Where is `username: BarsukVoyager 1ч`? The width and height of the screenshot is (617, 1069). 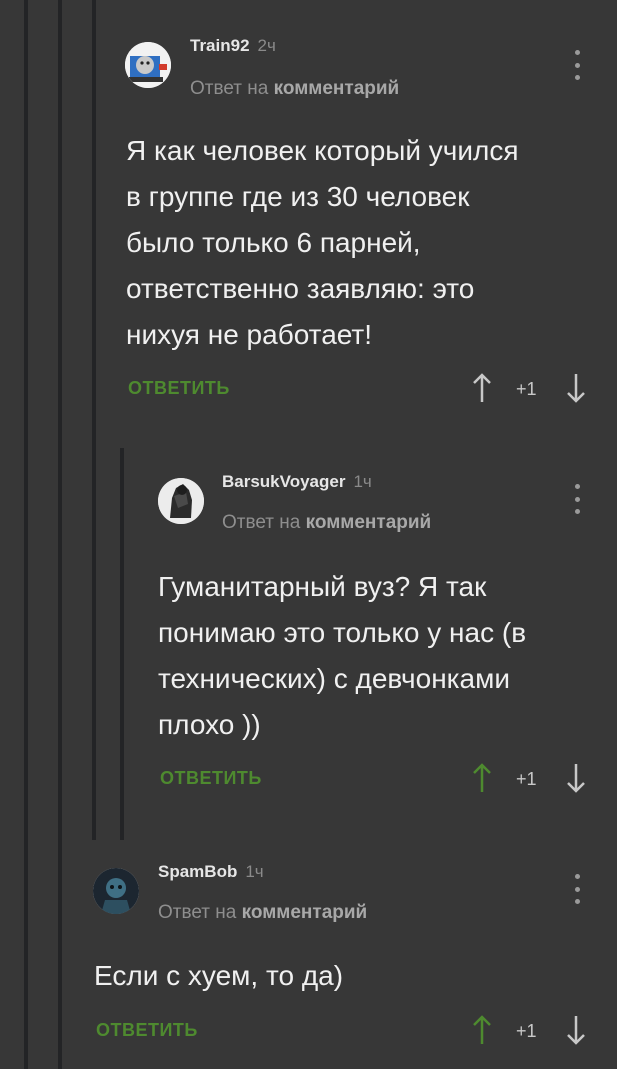
username: BarsukVoyager 1ч is located at coordinates (297, 482).